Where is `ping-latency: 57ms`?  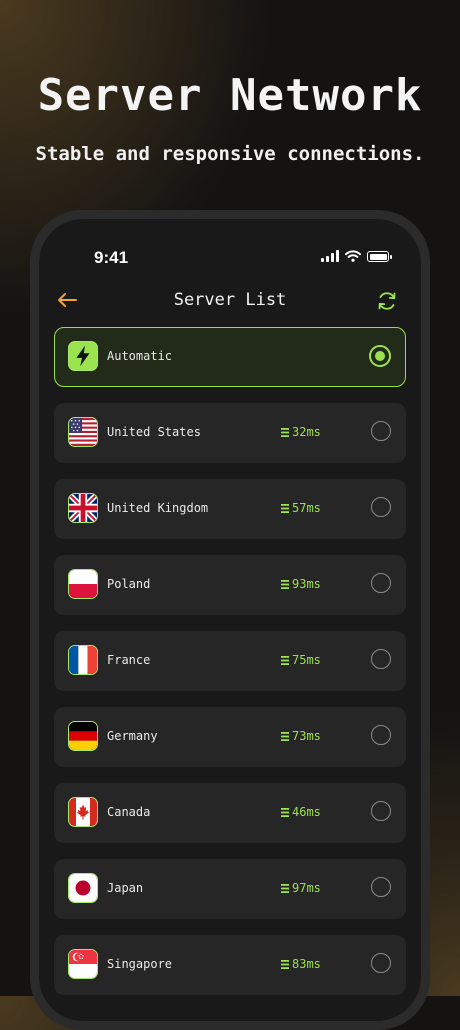
ping-latency: 57ms is located at coordinates (301, 508).